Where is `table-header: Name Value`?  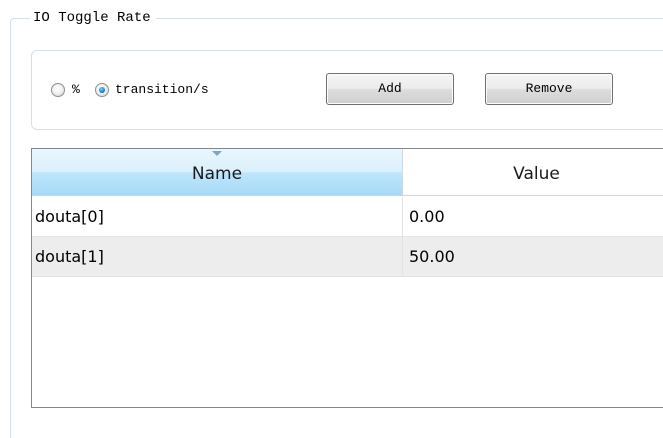
table-header: Name Value is located at coordinates (347, 173).